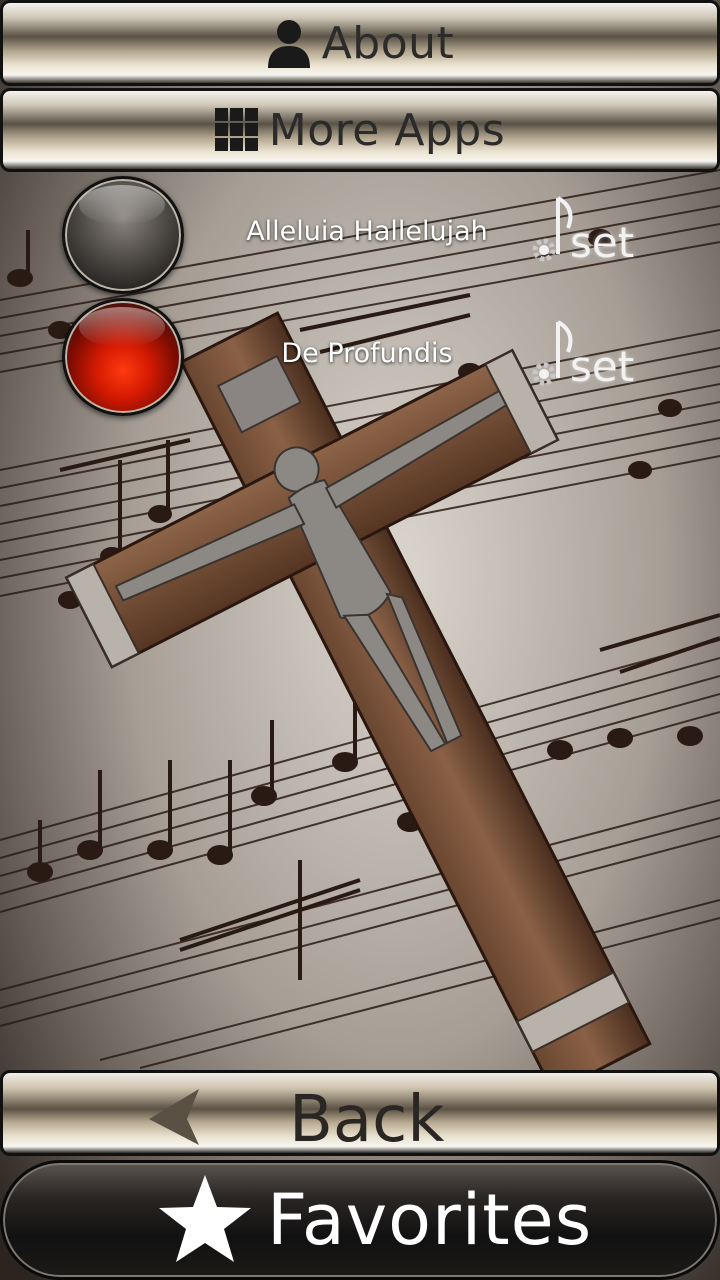 The image size is (720, 1280). I want to click on person-icon, so click(288, 44).